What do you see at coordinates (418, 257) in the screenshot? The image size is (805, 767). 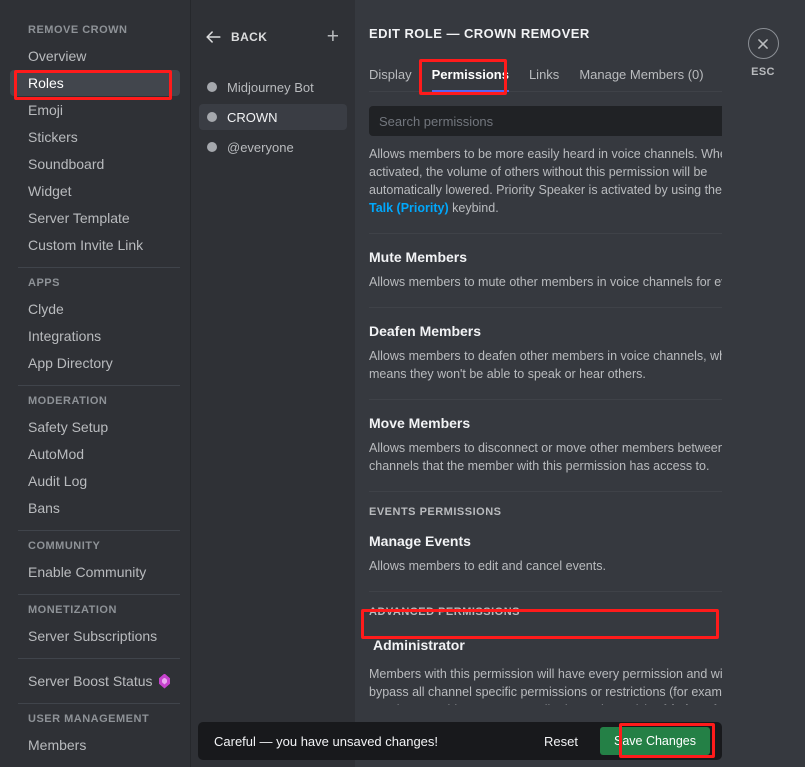 I see `permission-name: Mute Members` at bounding box center [418, 257].